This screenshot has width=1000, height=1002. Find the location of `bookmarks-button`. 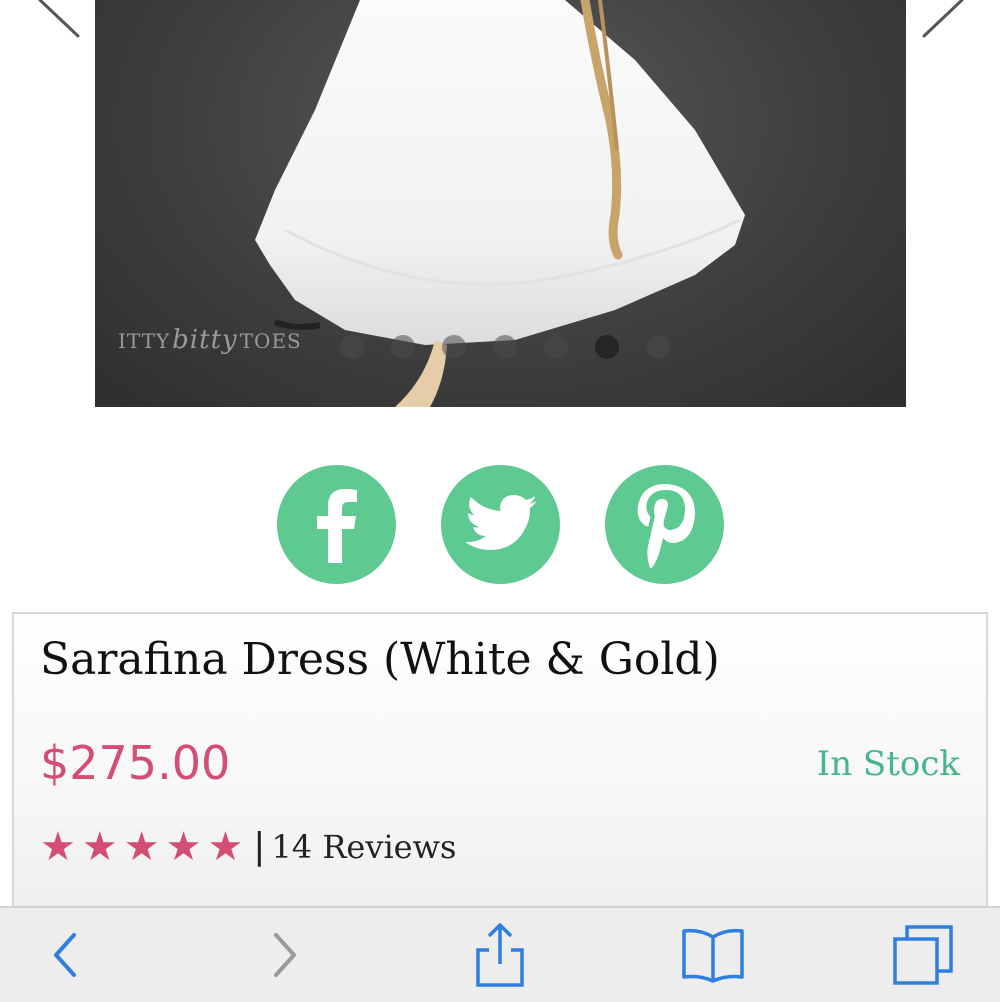

bookmarks-button is located at coordinates (712, 955).